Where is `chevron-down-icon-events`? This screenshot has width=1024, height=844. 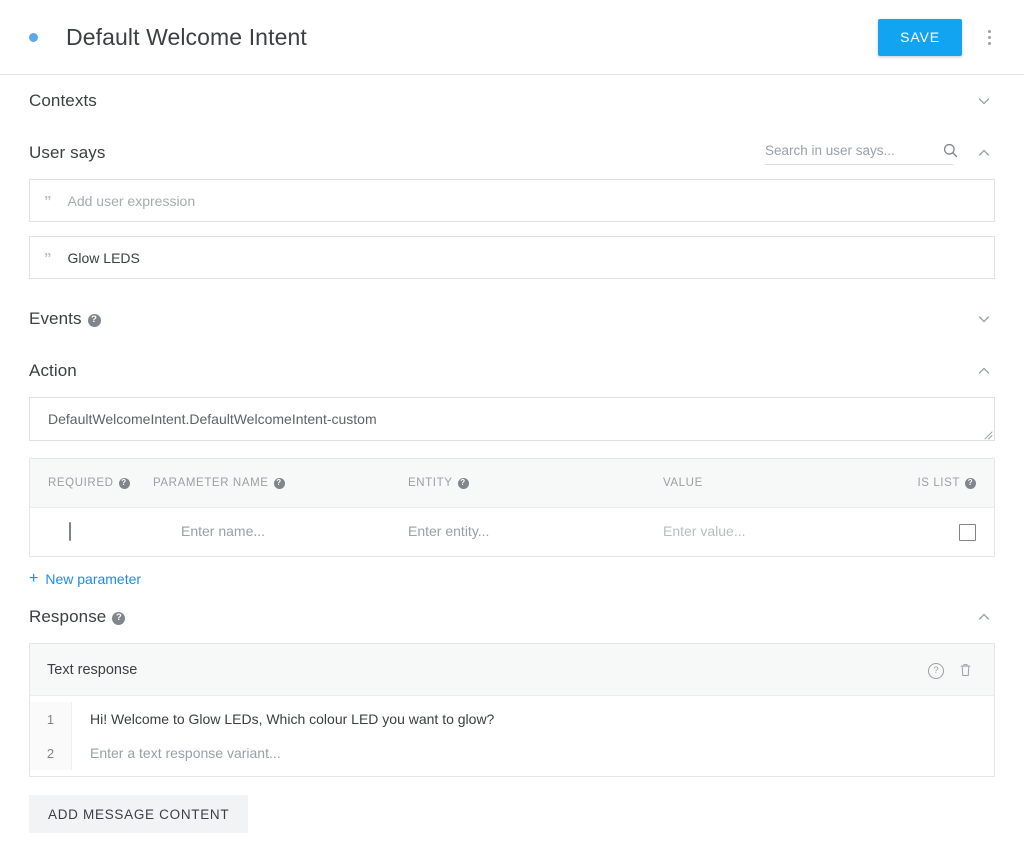
chevron-down-icon-events is located at coordinates (984, 319).